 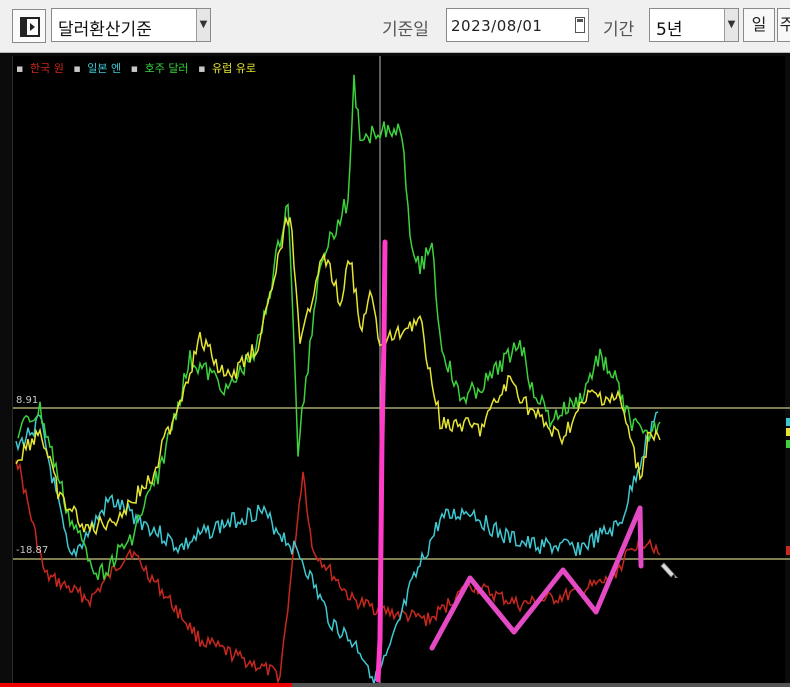 What do you see at coordinates (104, 68) in the screenshot?
I see `legend-label-jpy: 일본 엔` at bounding box center [104, 68].